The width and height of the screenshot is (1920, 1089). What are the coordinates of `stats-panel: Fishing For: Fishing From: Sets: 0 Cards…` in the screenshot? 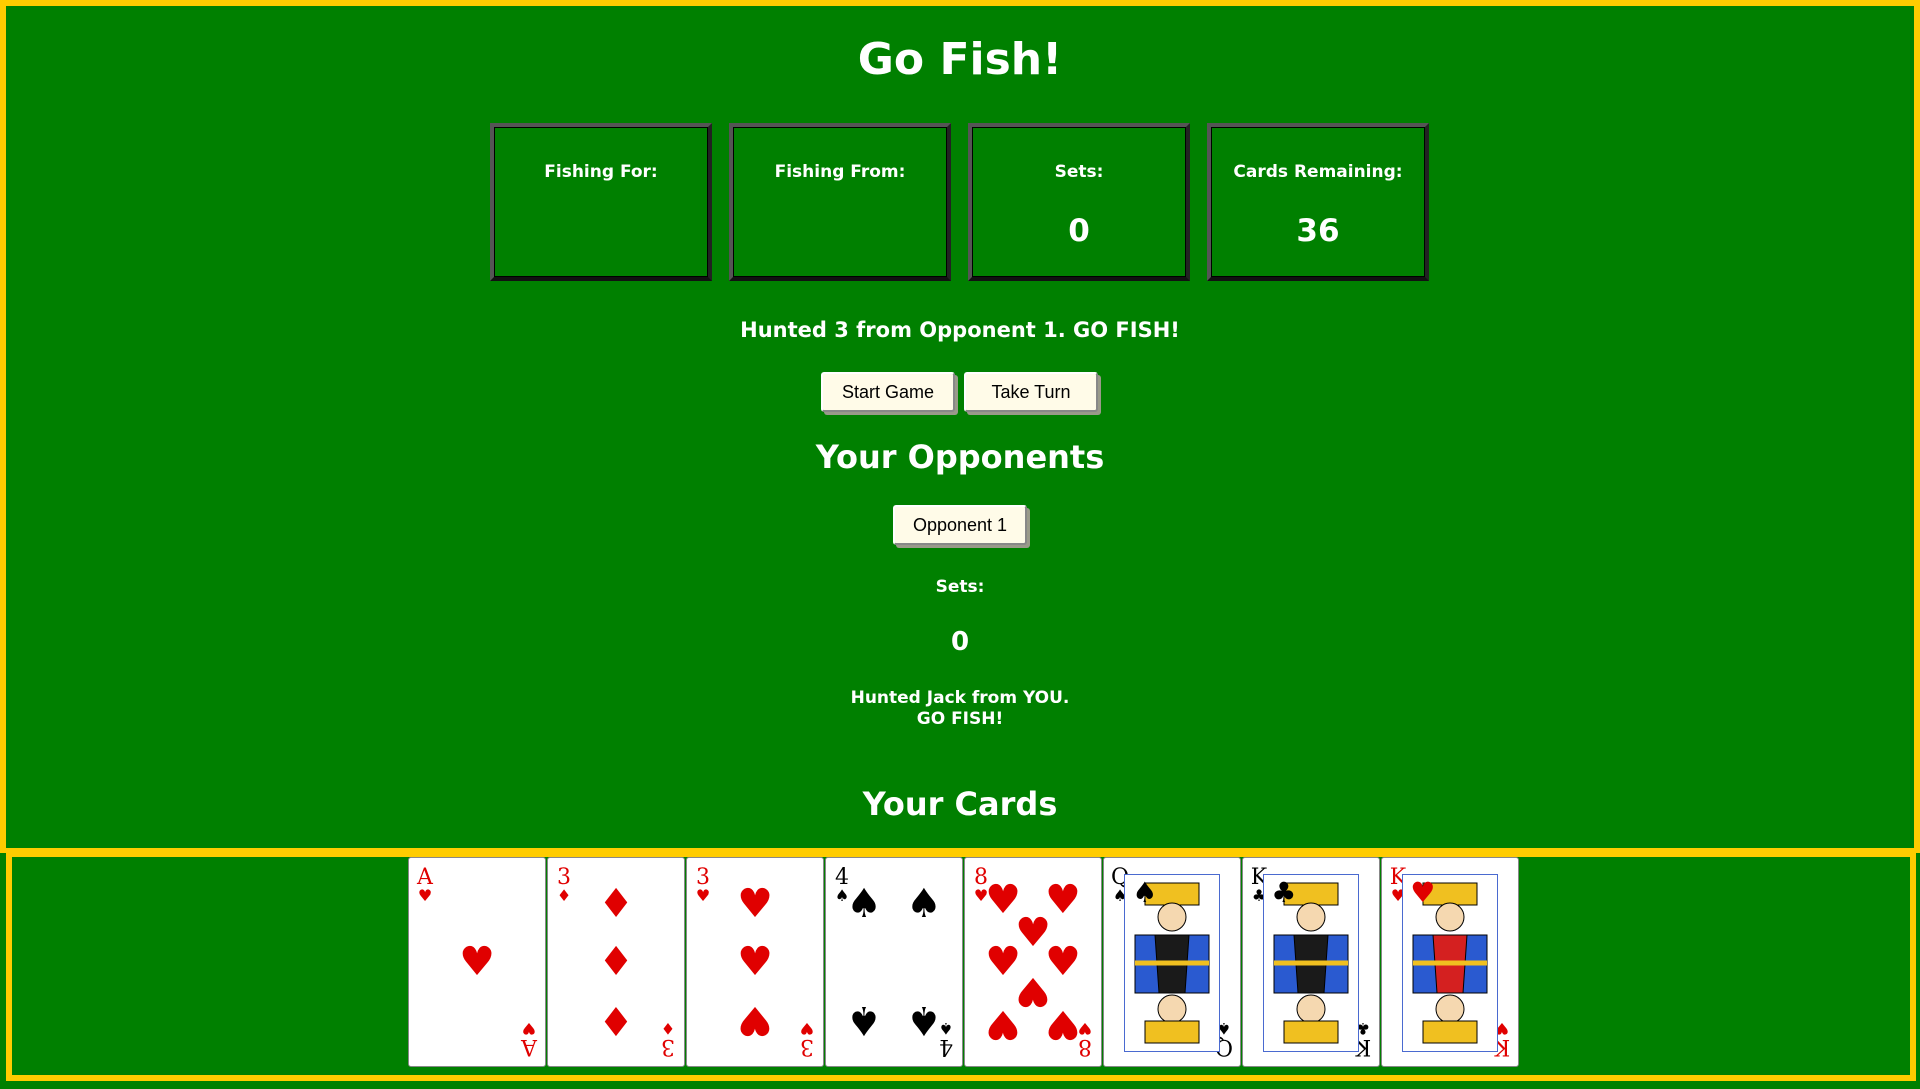 It's located at (962, 203).